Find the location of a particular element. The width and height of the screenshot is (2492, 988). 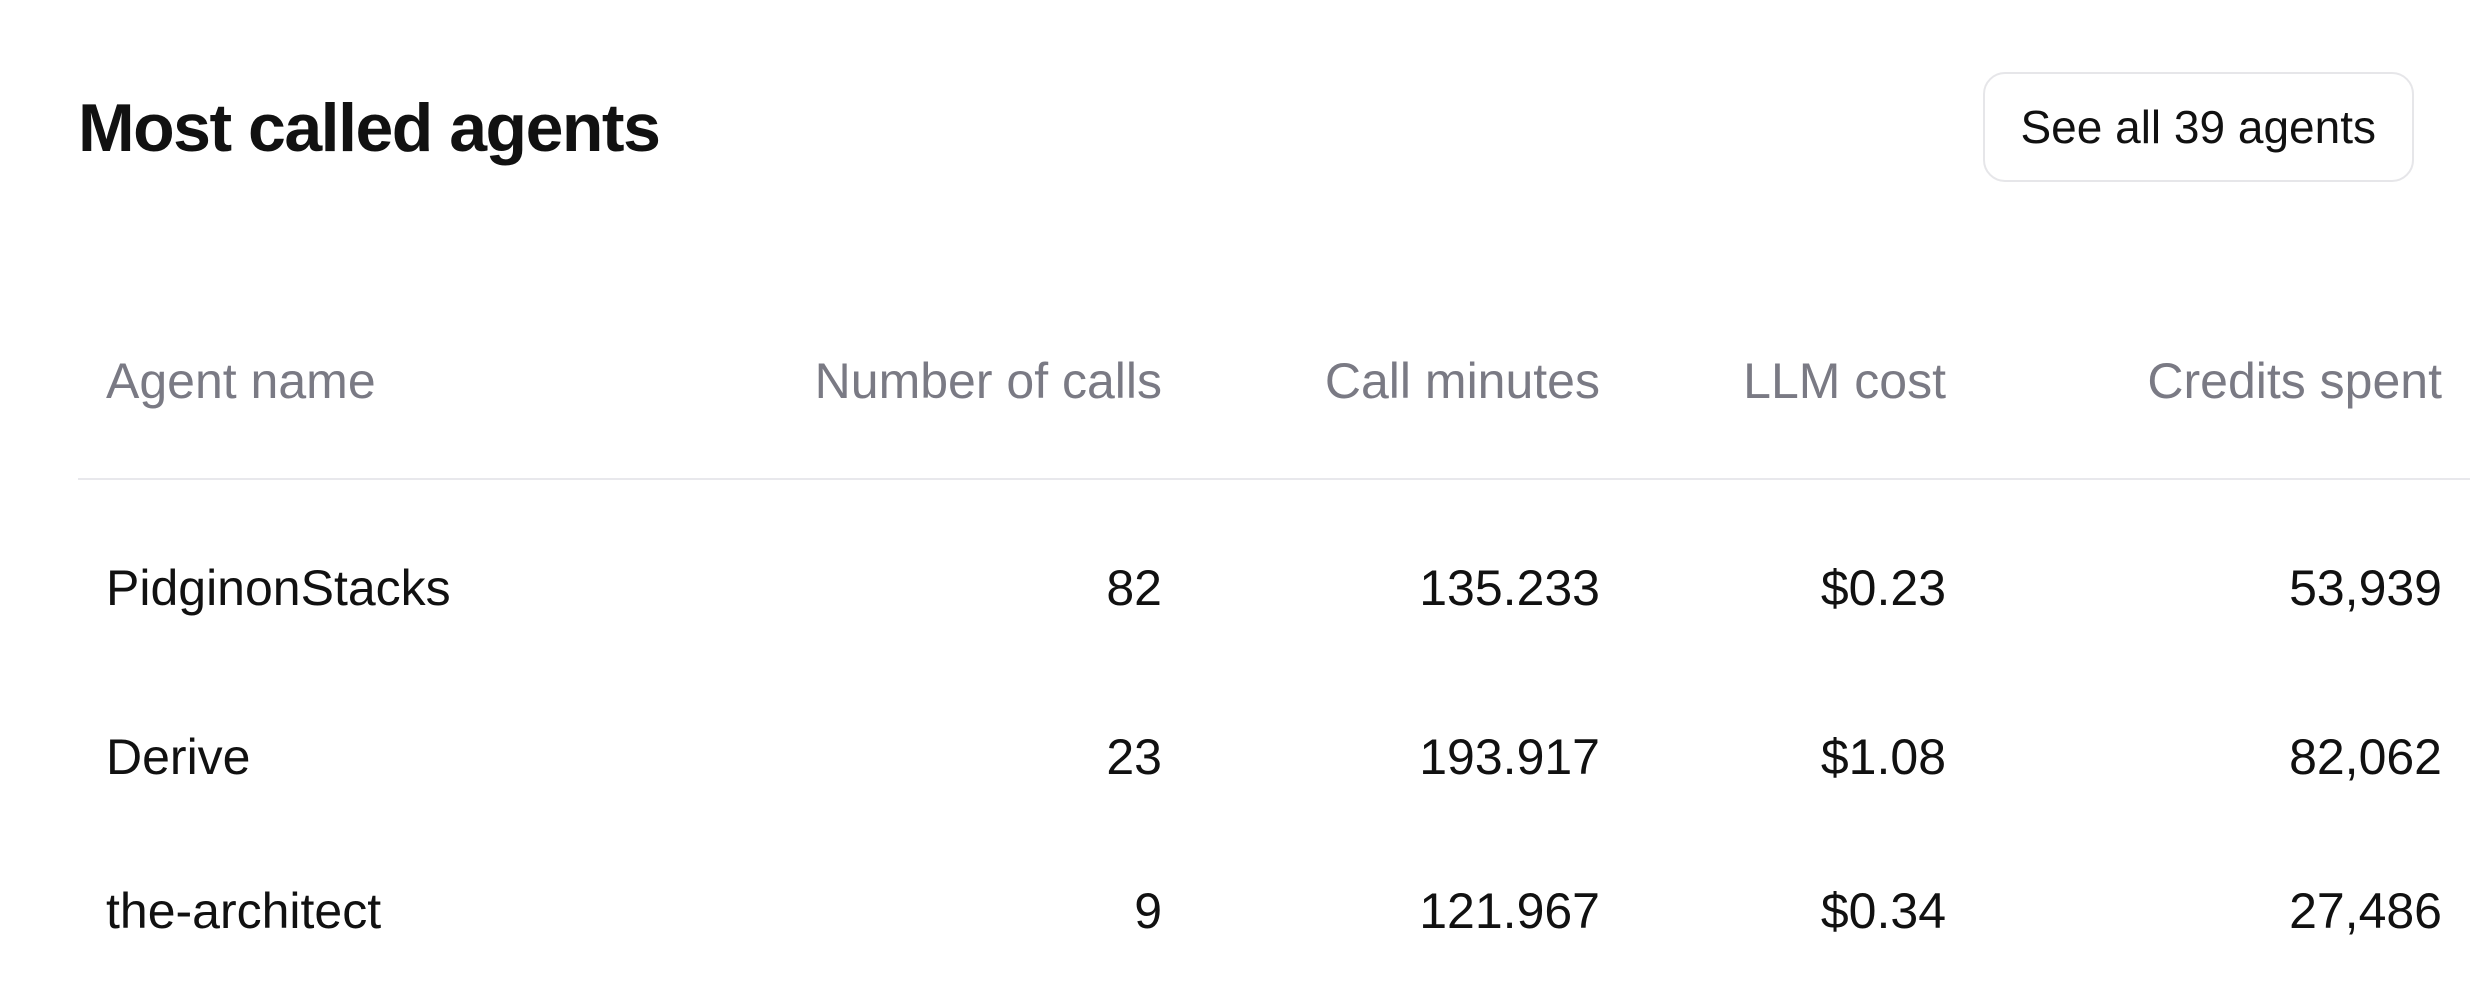

number-of-calls-cell: 23 is located at coordinates (1134, 757).